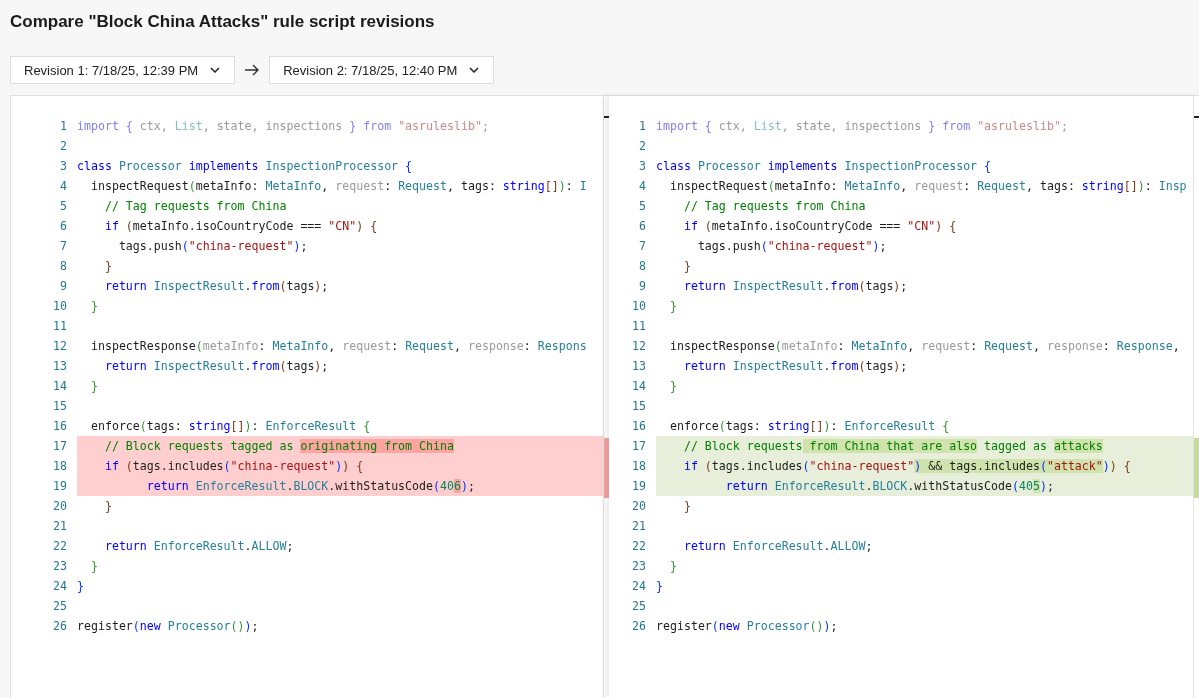 This screenshot has height=698, width=1199. I want to click on revision-dropdown: Revision 1: 7/18/25, 12:39 PM, so click(123, 70).